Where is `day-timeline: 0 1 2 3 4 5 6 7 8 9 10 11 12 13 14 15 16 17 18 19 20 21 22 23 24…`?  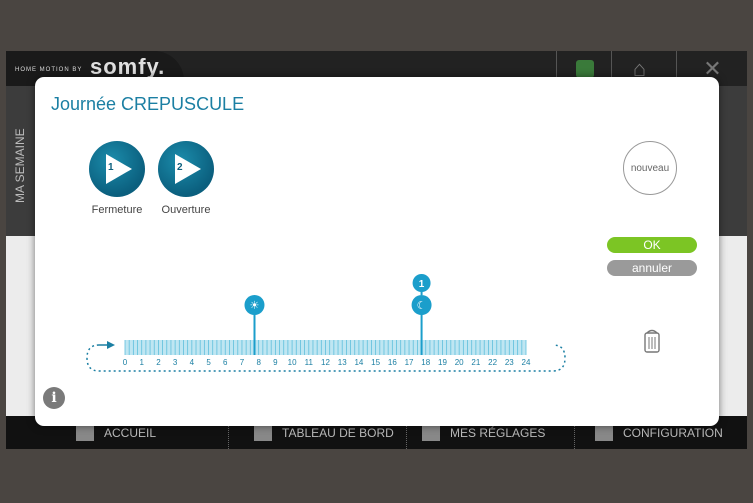 day-timeline: 0 1 2 3 4 5 6 7 8 9 10 11 12 13 14 15 16 17 18 19 20 21 22 23 24… is located at coordinates (330, 324).